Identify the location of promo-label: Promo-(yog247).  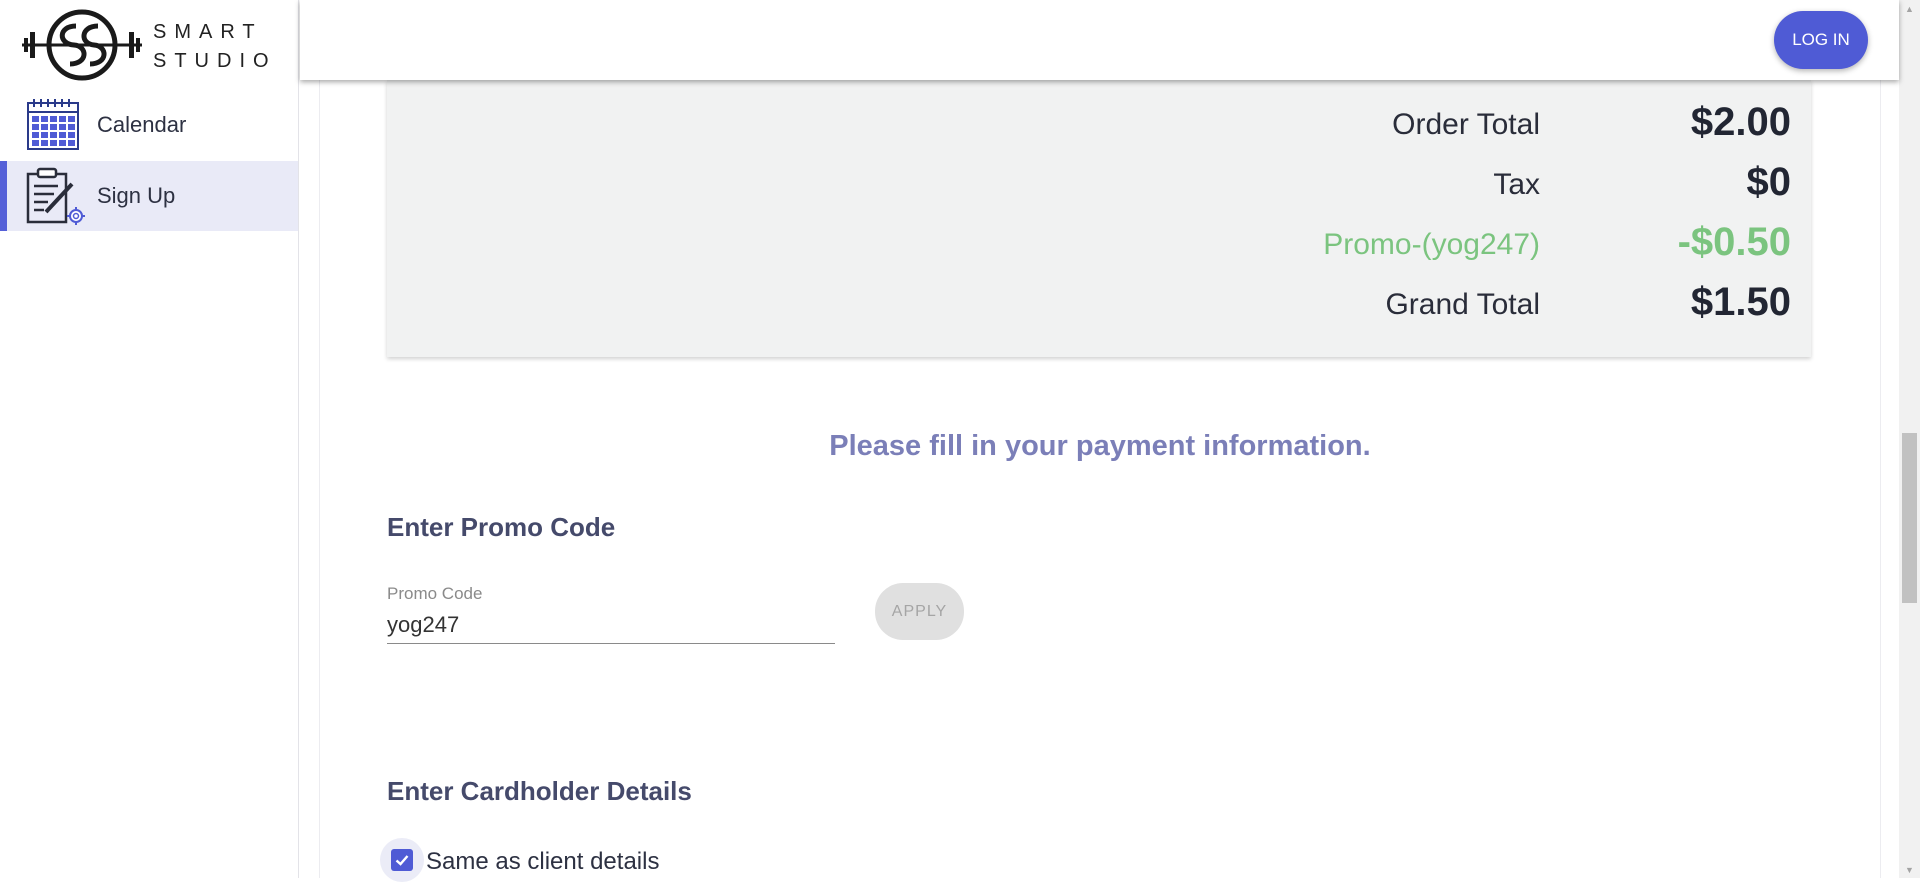
(1431, 244).